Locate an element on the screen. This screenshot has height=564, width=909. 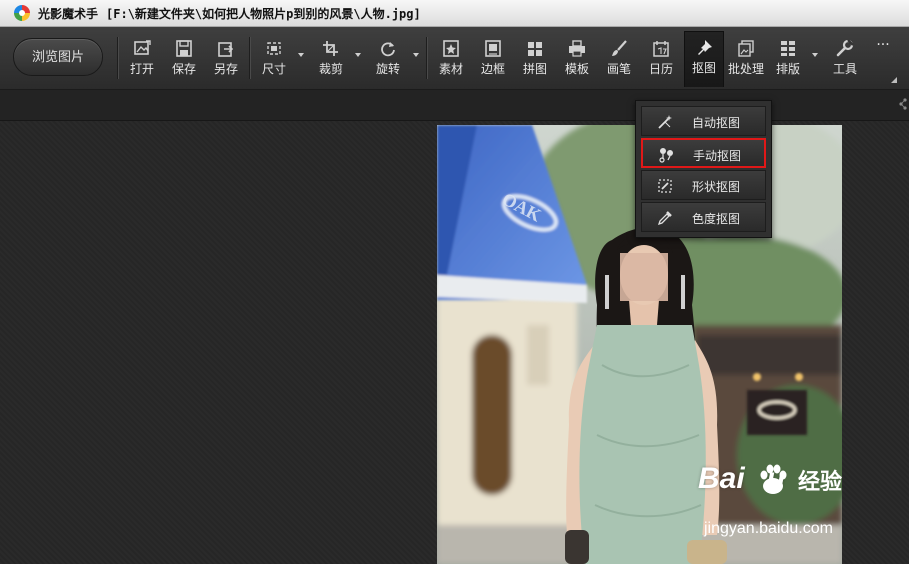
template-button: 模板 is located at coordinates (577, 57).